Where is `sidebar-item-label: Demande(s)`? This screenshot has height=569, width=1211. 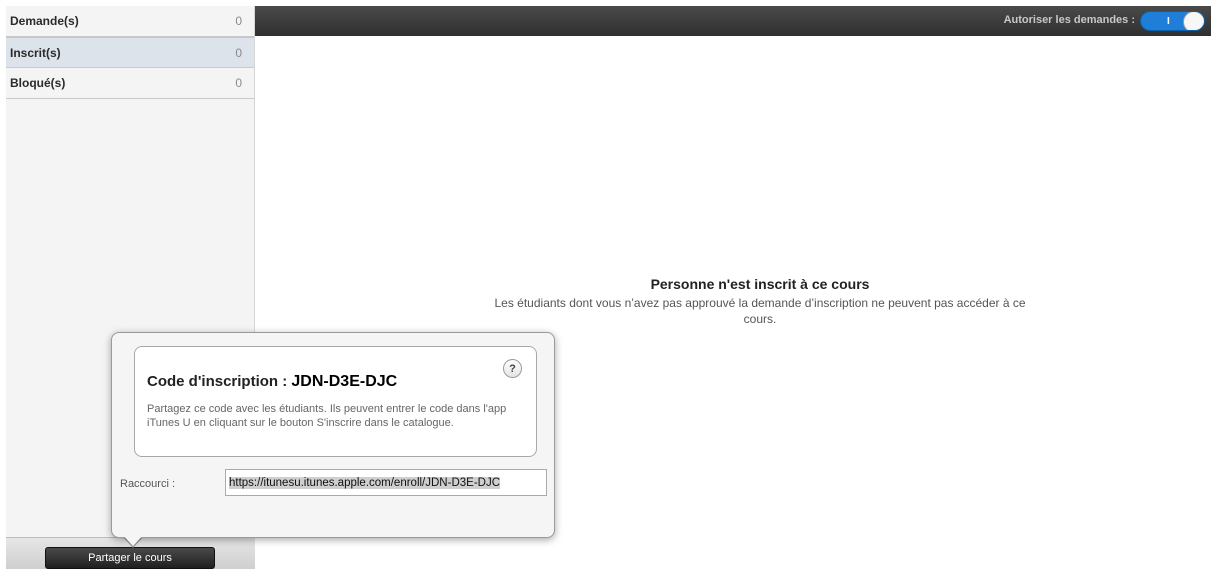
sidebar-item-label: Demande(s) is located at coordinates (44, 21).